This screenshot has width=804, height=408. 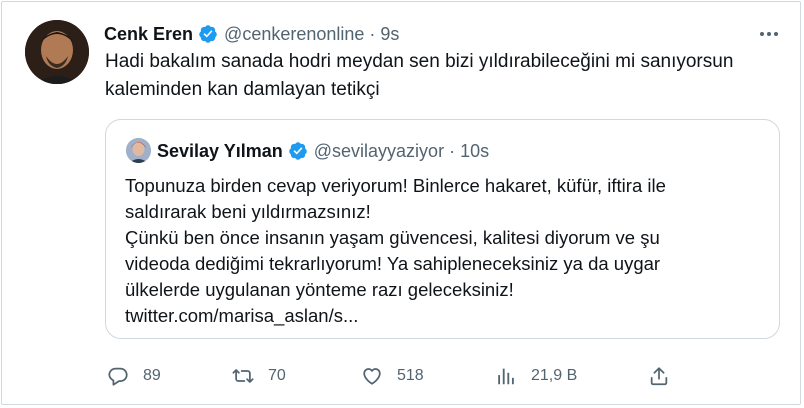 What do you see at coordinates (220, 151) in the screenshot?
I see `quoted-author-name: Sevilay Yılman` at bounding box center [220, 151].